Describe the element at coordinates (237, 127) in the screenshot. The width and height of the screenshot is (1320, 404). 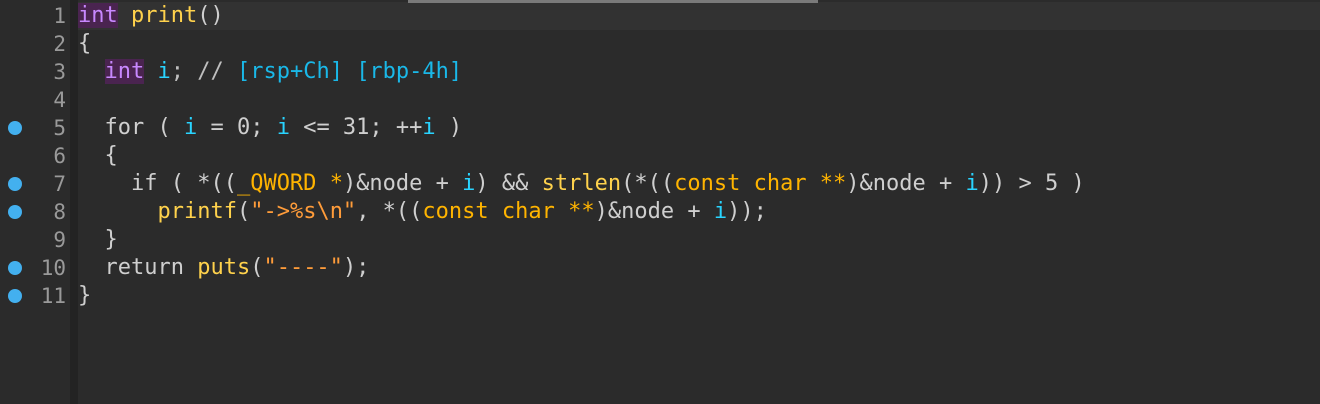
I see `code-token: = 0;` at that location.